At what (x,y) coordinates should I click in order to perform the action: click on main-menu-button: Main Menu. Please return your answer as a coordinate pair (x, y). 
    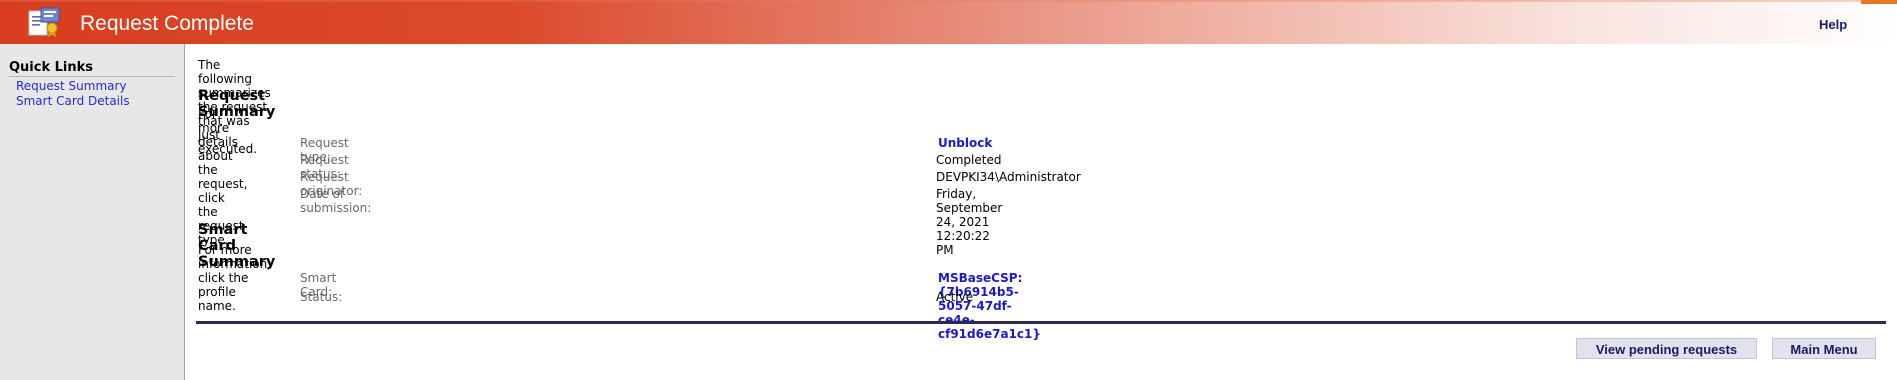
    Looking at the image, I should click on (1824, 348).